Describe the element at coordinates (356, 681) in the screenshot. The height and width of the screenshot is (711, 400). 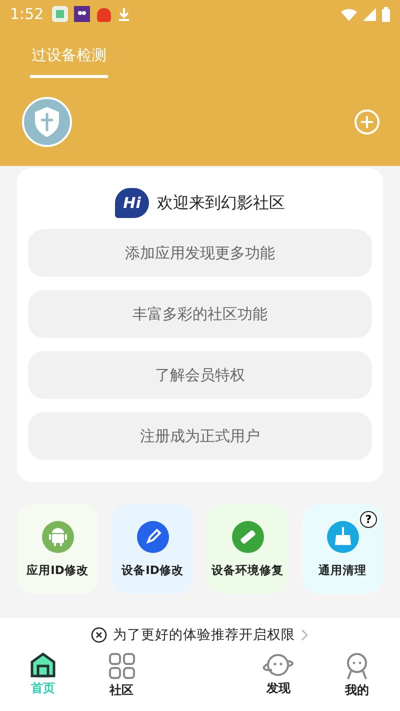
I see `nav-item: 我的` at that location.